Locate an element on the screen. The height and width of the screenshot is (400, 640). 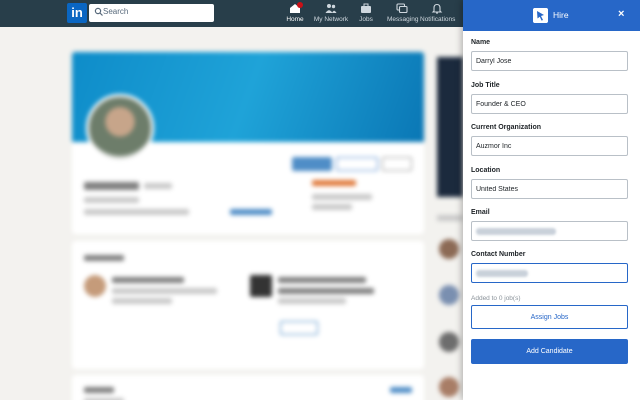
nav-notifications: Notifications is located at coordinates (438, 15).